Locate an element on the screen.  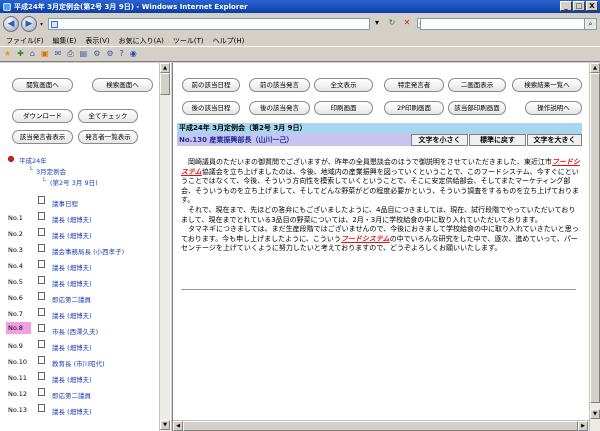
speaker-row: No.5 議長 (畑博夫) is located at coordinates (79, 282).